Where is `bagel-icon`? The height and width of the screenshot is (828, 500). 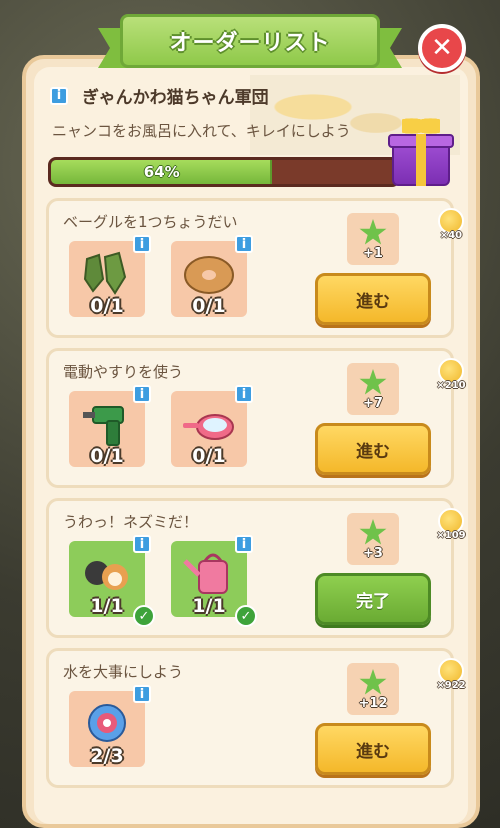 bagel-icon is located at coordinates (209, 275).